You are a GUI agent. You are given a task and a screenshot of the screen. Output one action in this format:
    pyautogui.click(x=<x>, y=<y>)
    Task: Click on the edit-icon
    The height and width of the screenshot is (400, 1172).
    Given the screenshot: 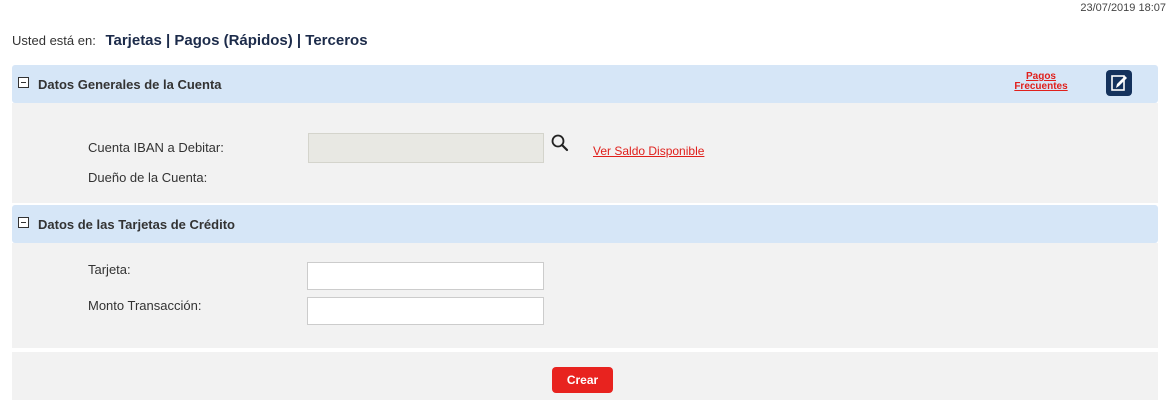 What is the action you would take?
    pyautogui.click(x=1119, y=83)
    